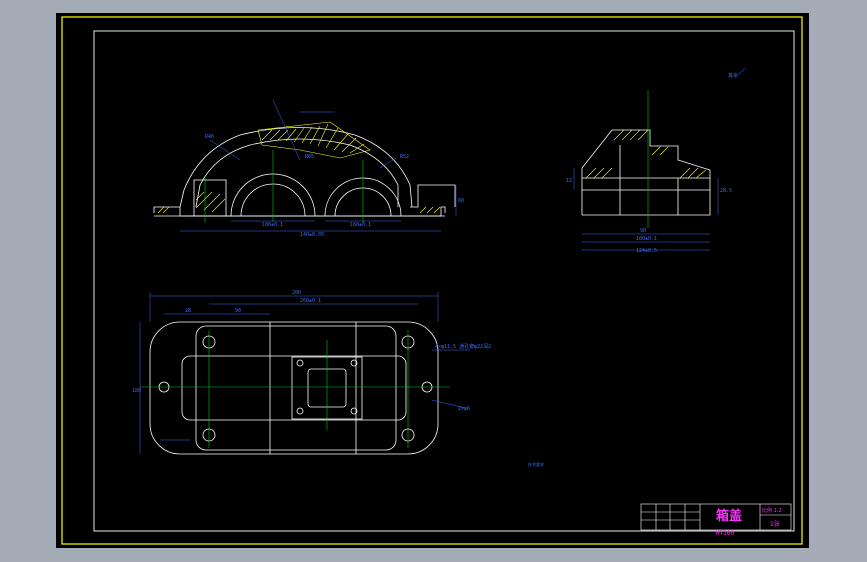 This screenshot has height=562, width=867. I want to click on top-dim-mid: 90, so click(238, 311).